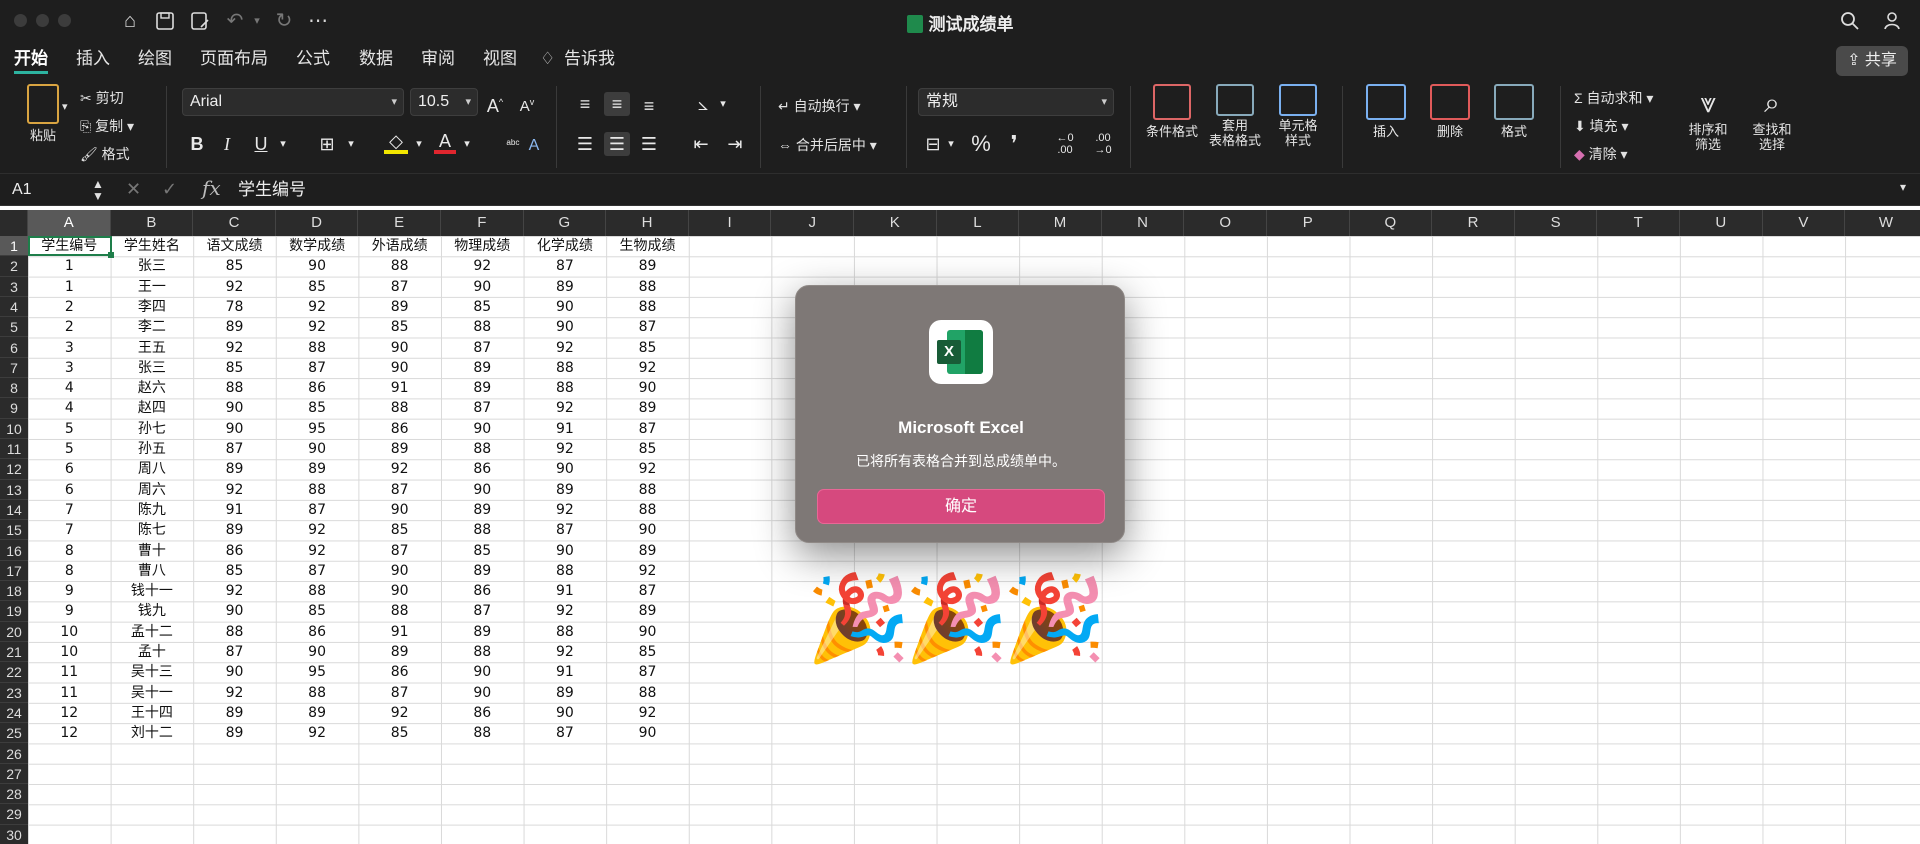  I want to click on zoom-window-button, so click(64, 20).